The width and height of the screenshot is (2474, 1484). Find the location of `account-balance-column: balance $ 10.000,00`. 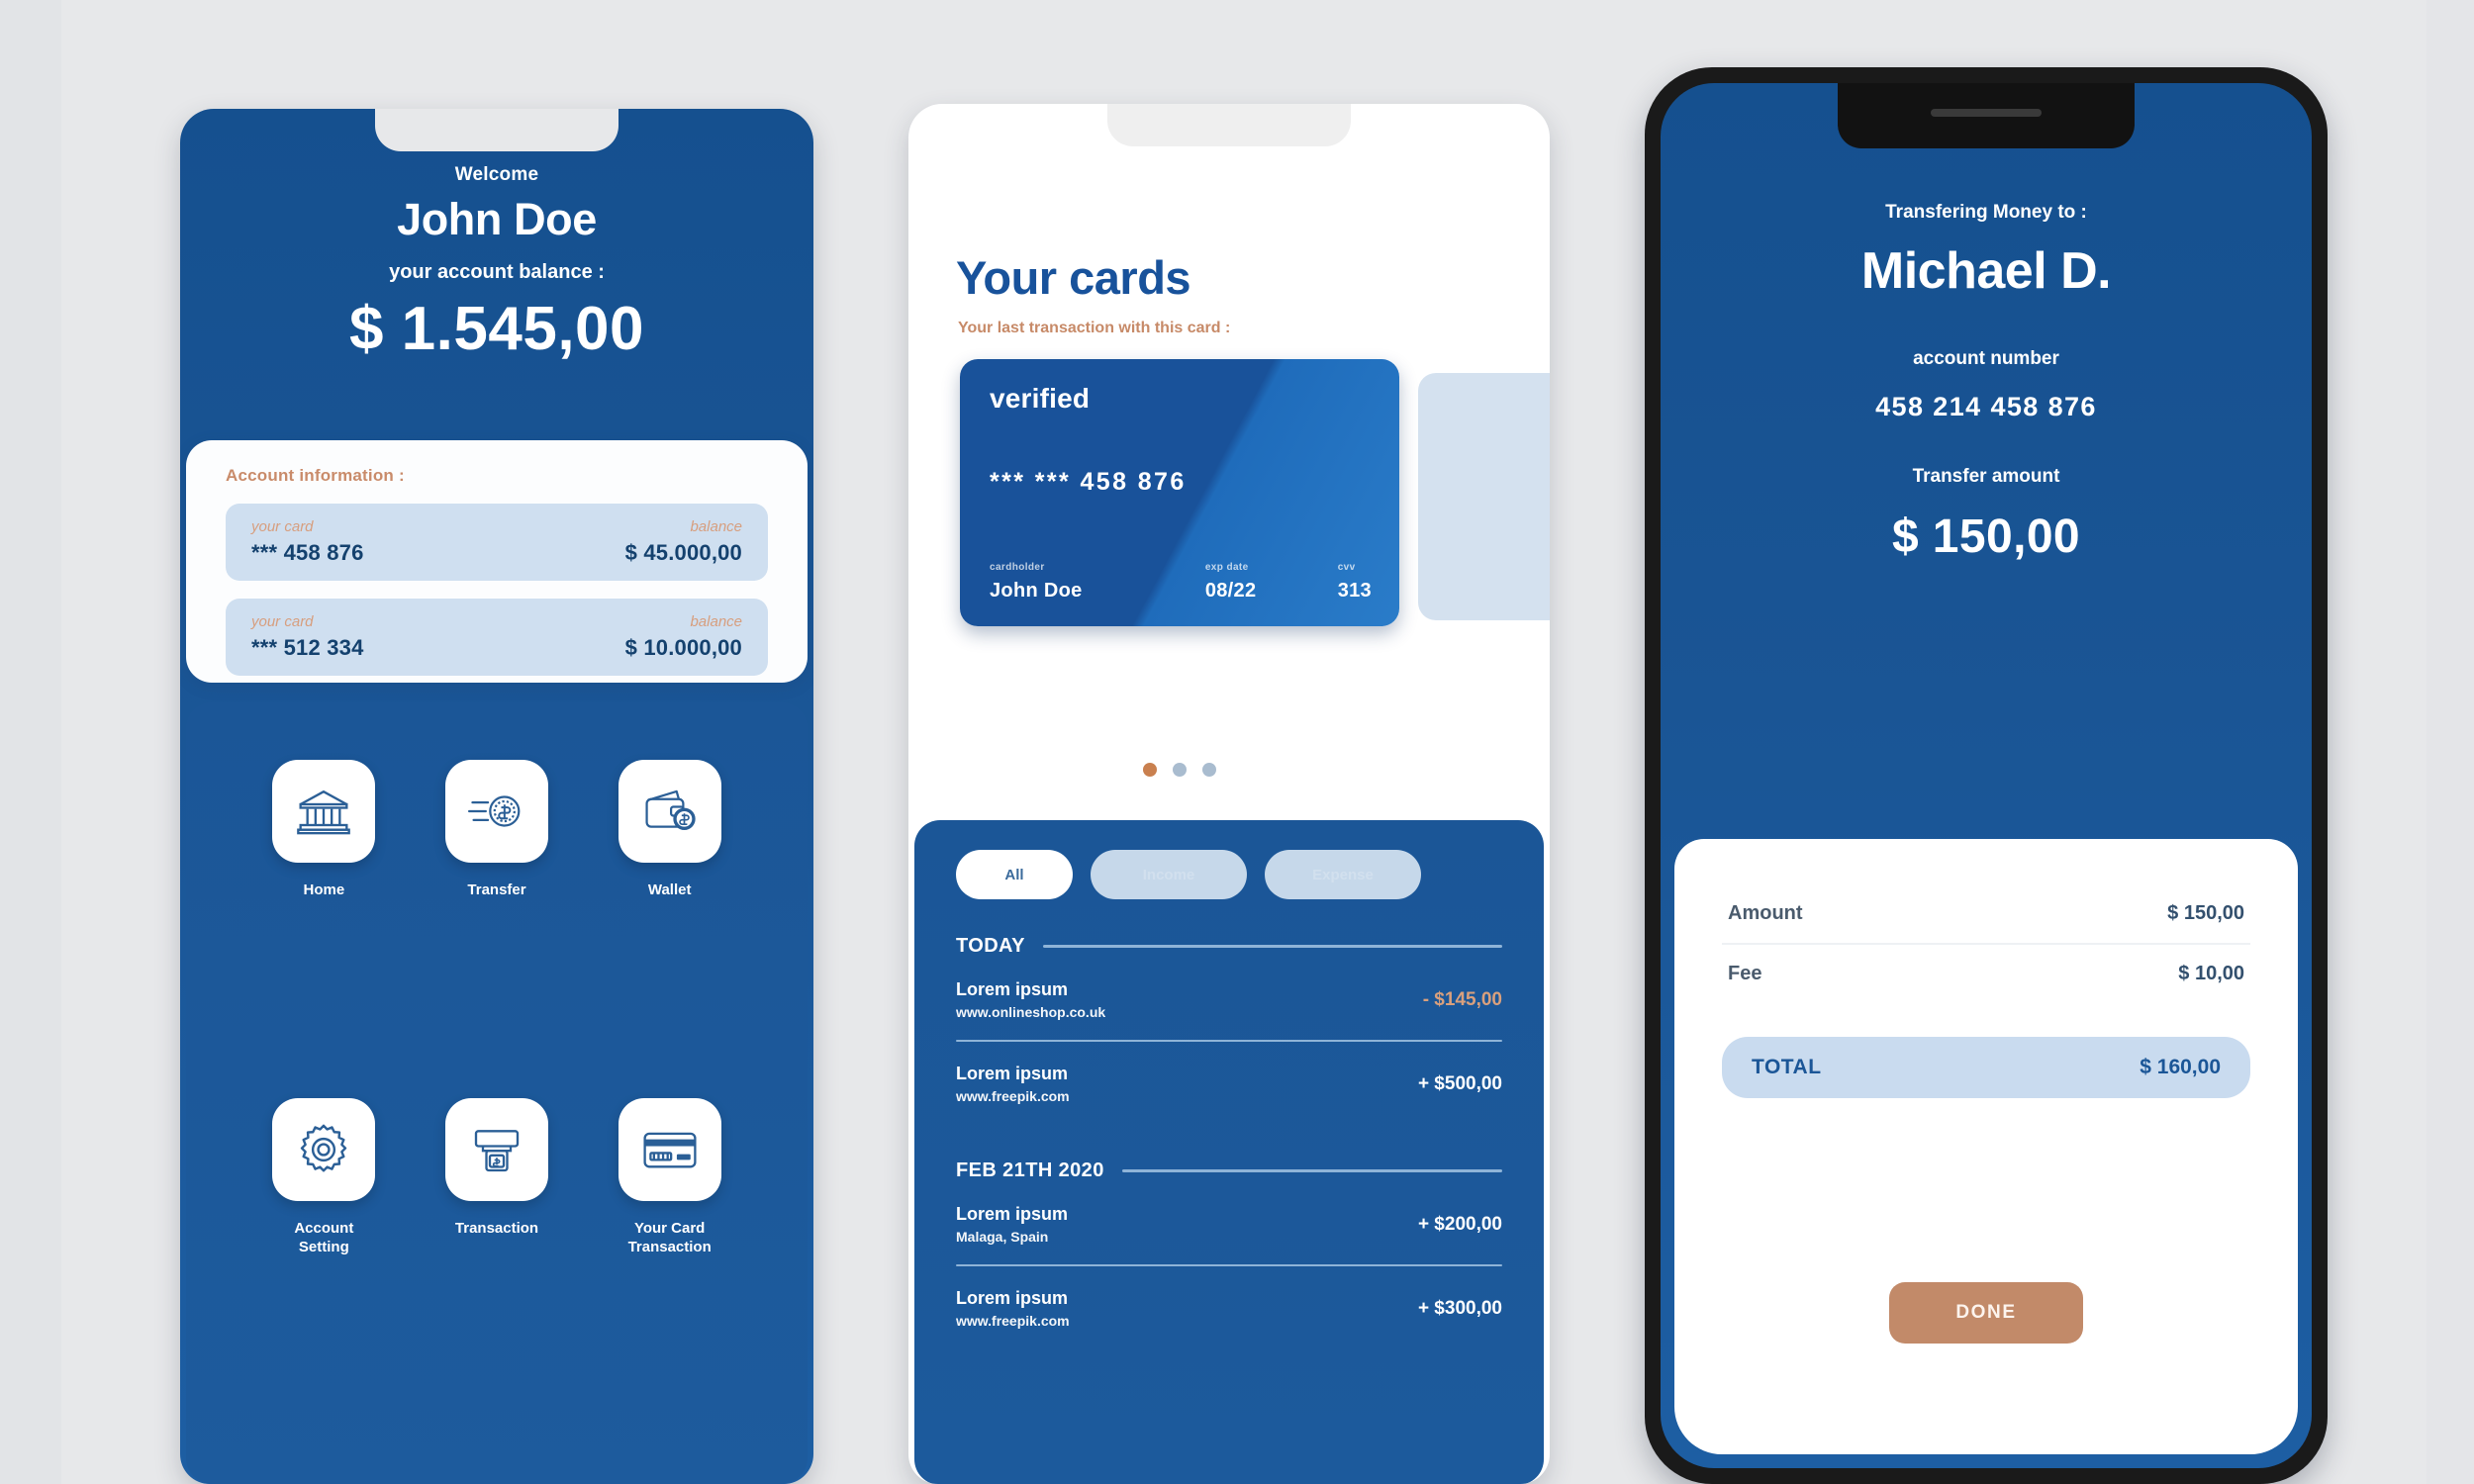

account-balance-column: balance $ 10.000,00 is located at coordinates (684, 637).